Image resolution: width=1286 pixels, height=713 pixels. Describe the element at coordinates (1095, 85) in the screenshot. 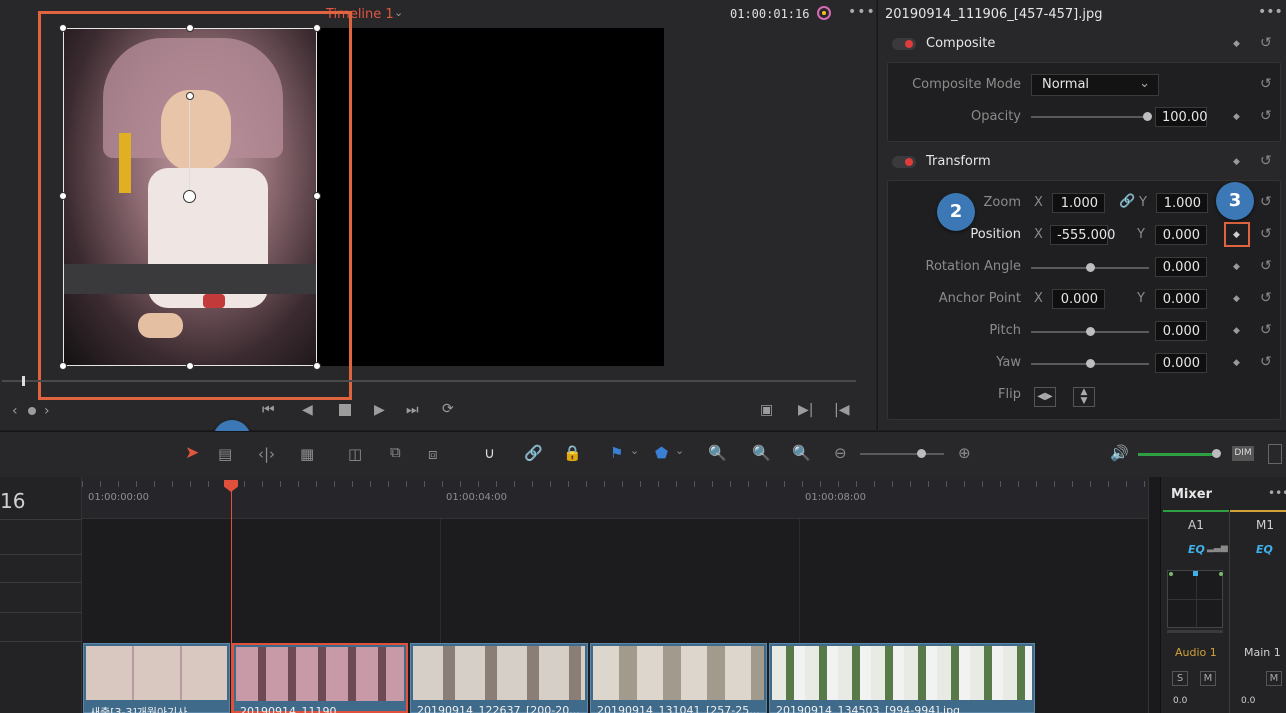

I see `composite-mode-dropdown: Normal ⌄` at that location.